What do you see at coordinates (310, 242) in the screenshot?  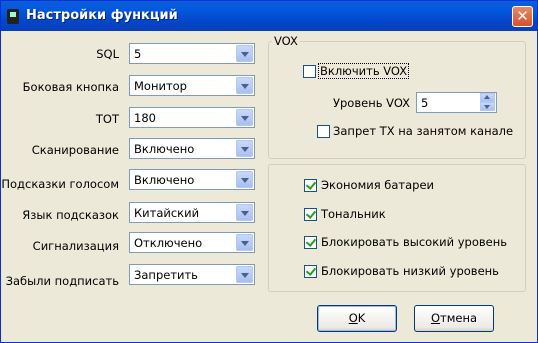 I see `block-high-level-checkbox` at bounding box center [310, 242].